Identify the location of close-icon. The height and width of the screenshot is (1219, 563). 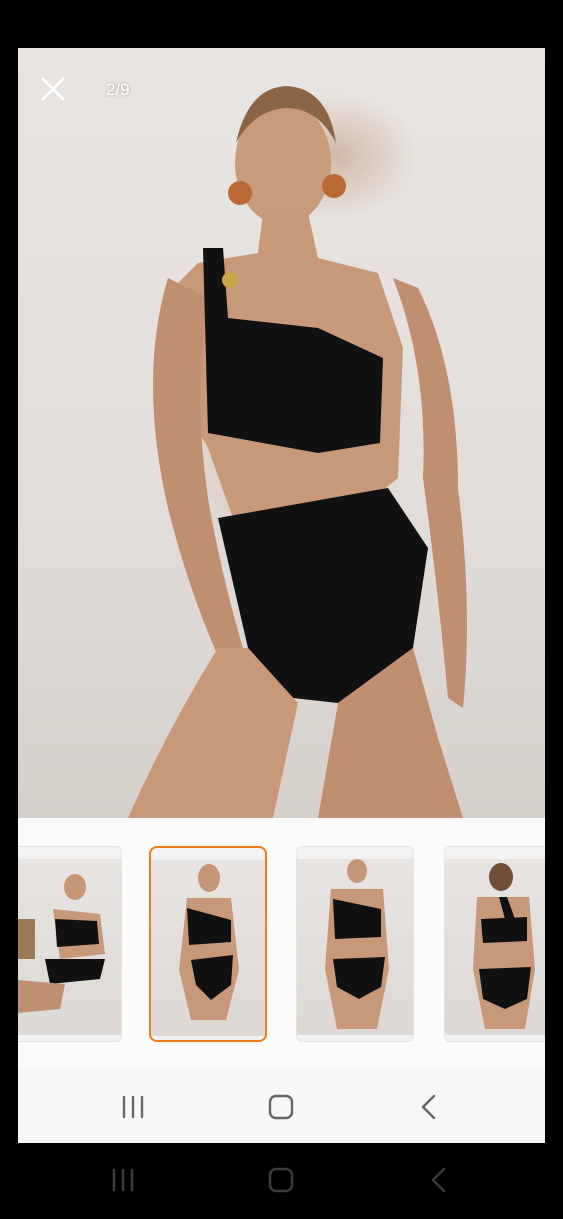
(53, 89).